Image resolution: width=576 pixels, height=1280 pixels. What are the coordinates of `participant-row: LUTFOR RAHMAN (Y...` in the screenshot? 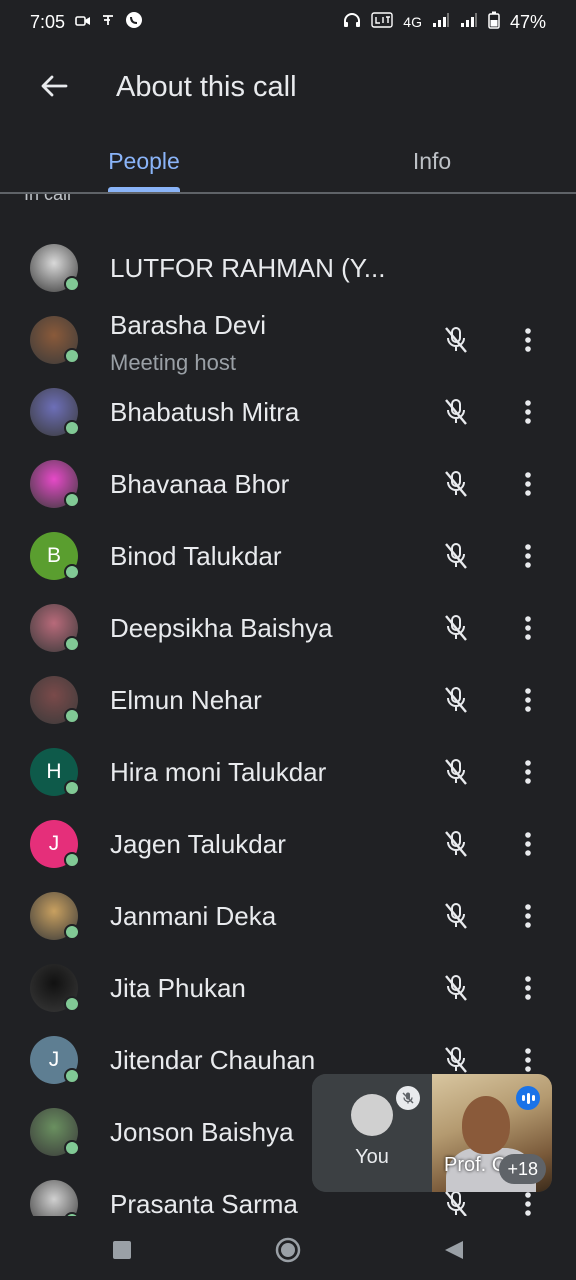 It's located at (288, 268).